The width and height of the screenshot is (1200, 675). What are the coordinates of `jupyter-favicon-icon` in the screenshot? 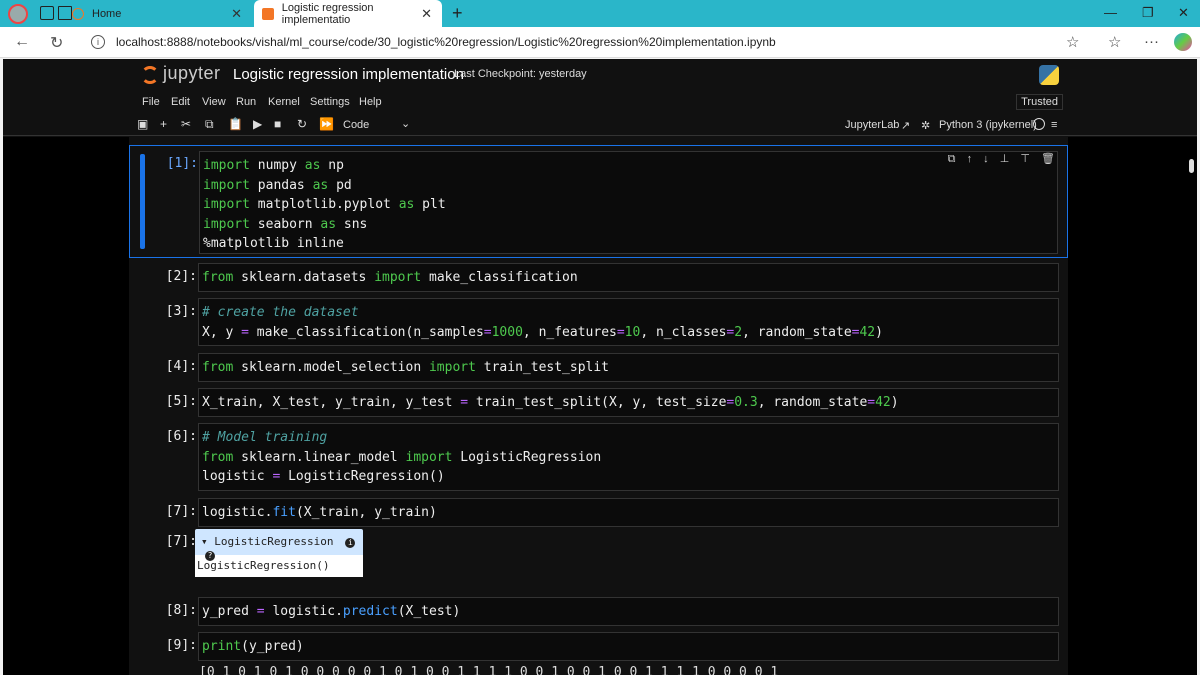 It's located at (268, 13).